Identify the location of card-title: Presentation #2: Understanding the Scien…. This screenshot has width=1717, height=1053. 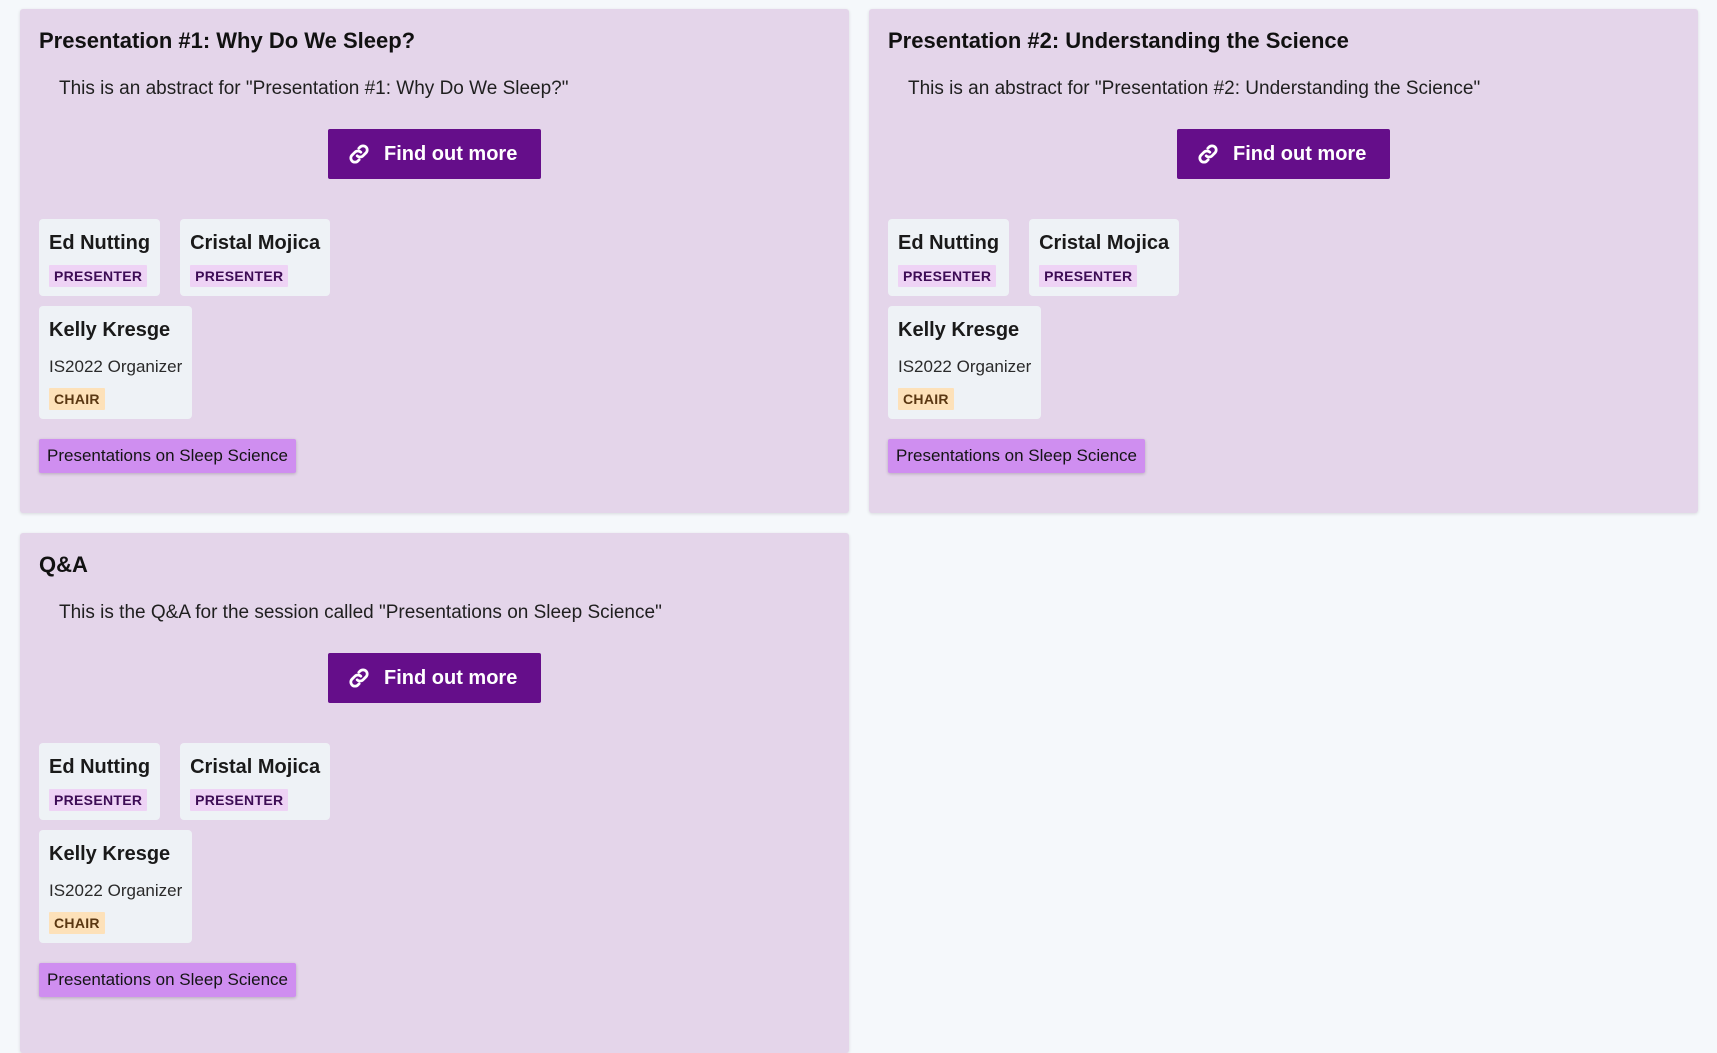
(1118, 40).